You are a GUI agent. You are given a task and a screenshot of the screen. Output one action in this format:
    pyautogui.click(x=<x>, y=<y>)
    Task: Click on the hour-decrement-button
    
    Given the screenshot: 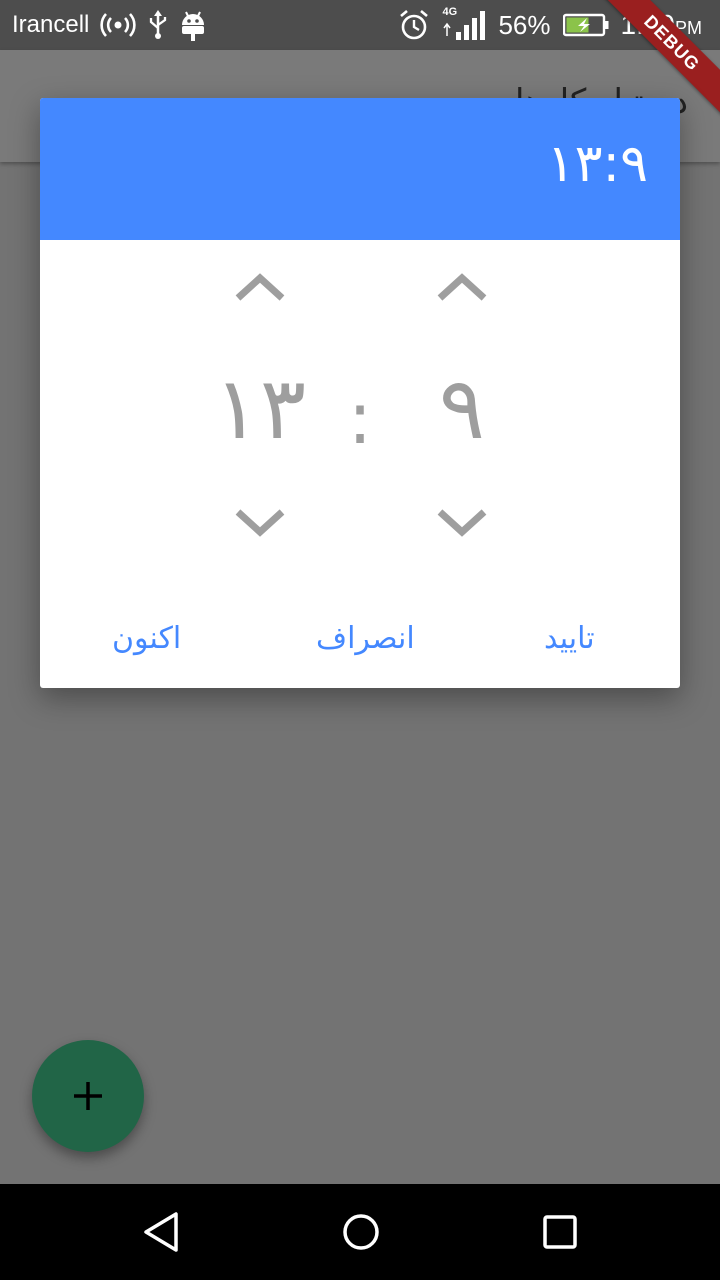 What is the action you would take?
    pyautogui.click(x=260, y=522)
    